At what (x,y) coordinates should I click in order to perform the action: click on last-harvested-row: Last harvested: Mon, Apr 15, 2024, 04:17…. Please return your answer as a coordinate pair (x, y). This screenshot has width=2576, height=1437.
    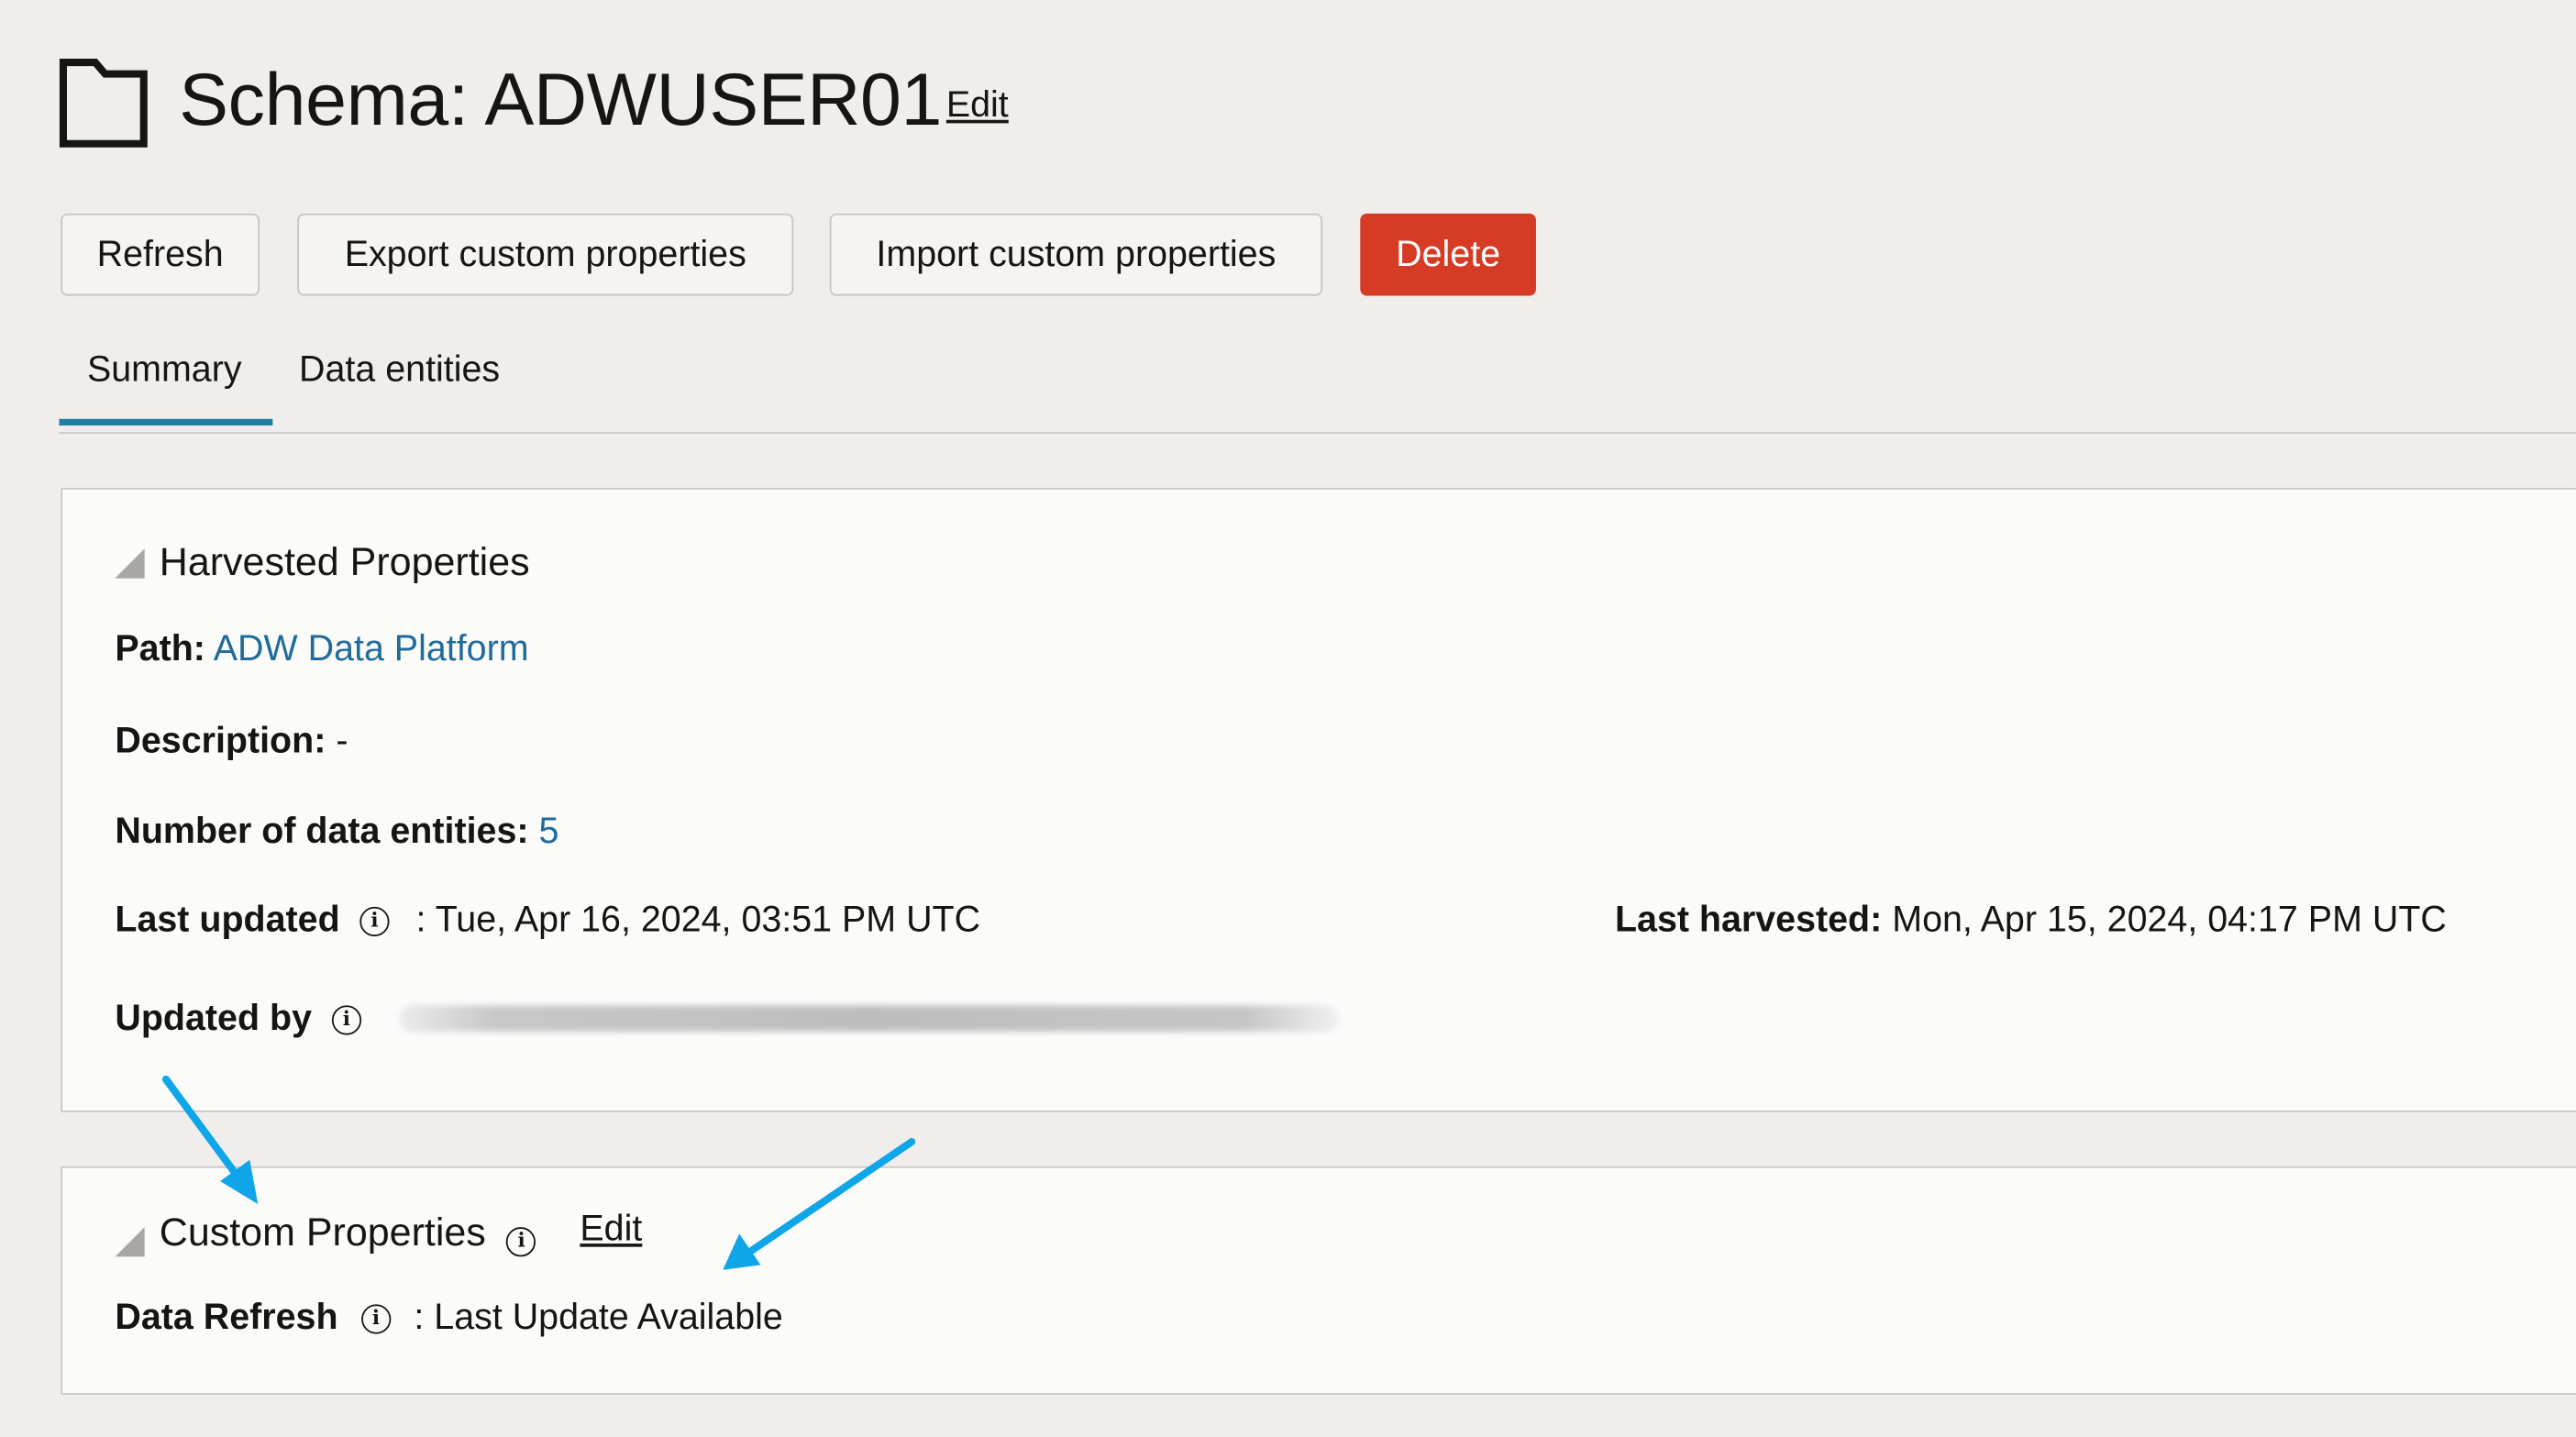
    Looking at the image, I should click on (2031, 920).